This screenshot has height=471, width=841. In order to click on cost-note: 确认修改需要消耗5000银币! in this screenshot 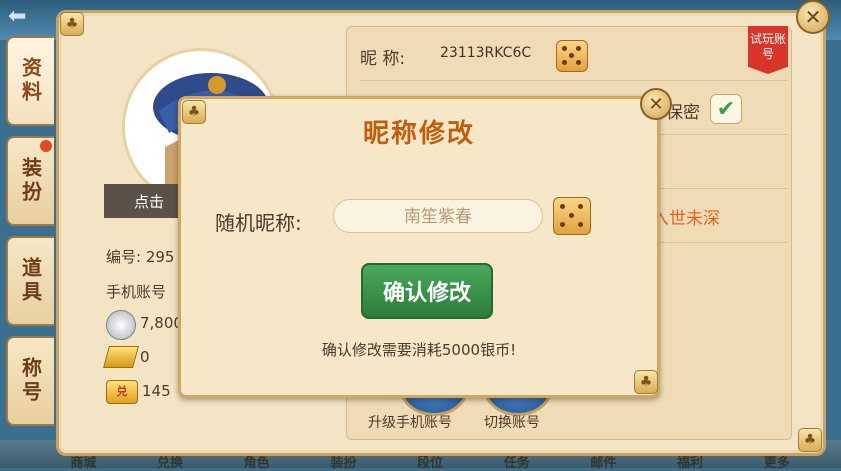, I will do `click(419, 350)`.